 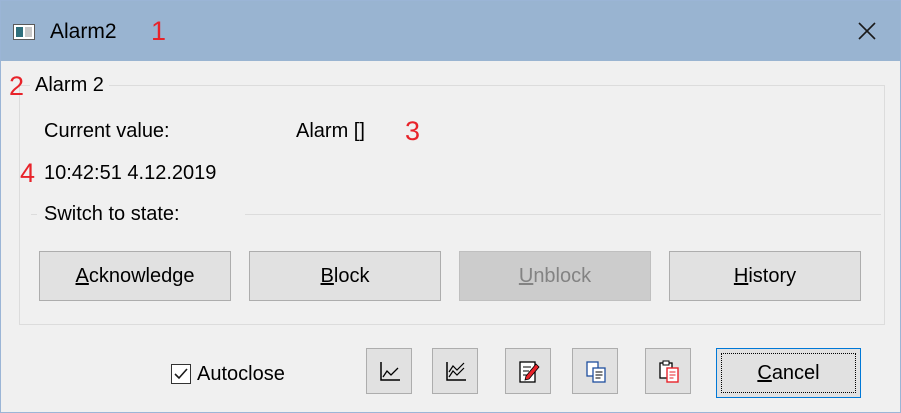 I want to click on history-button: History, so click(x=765, y=276).